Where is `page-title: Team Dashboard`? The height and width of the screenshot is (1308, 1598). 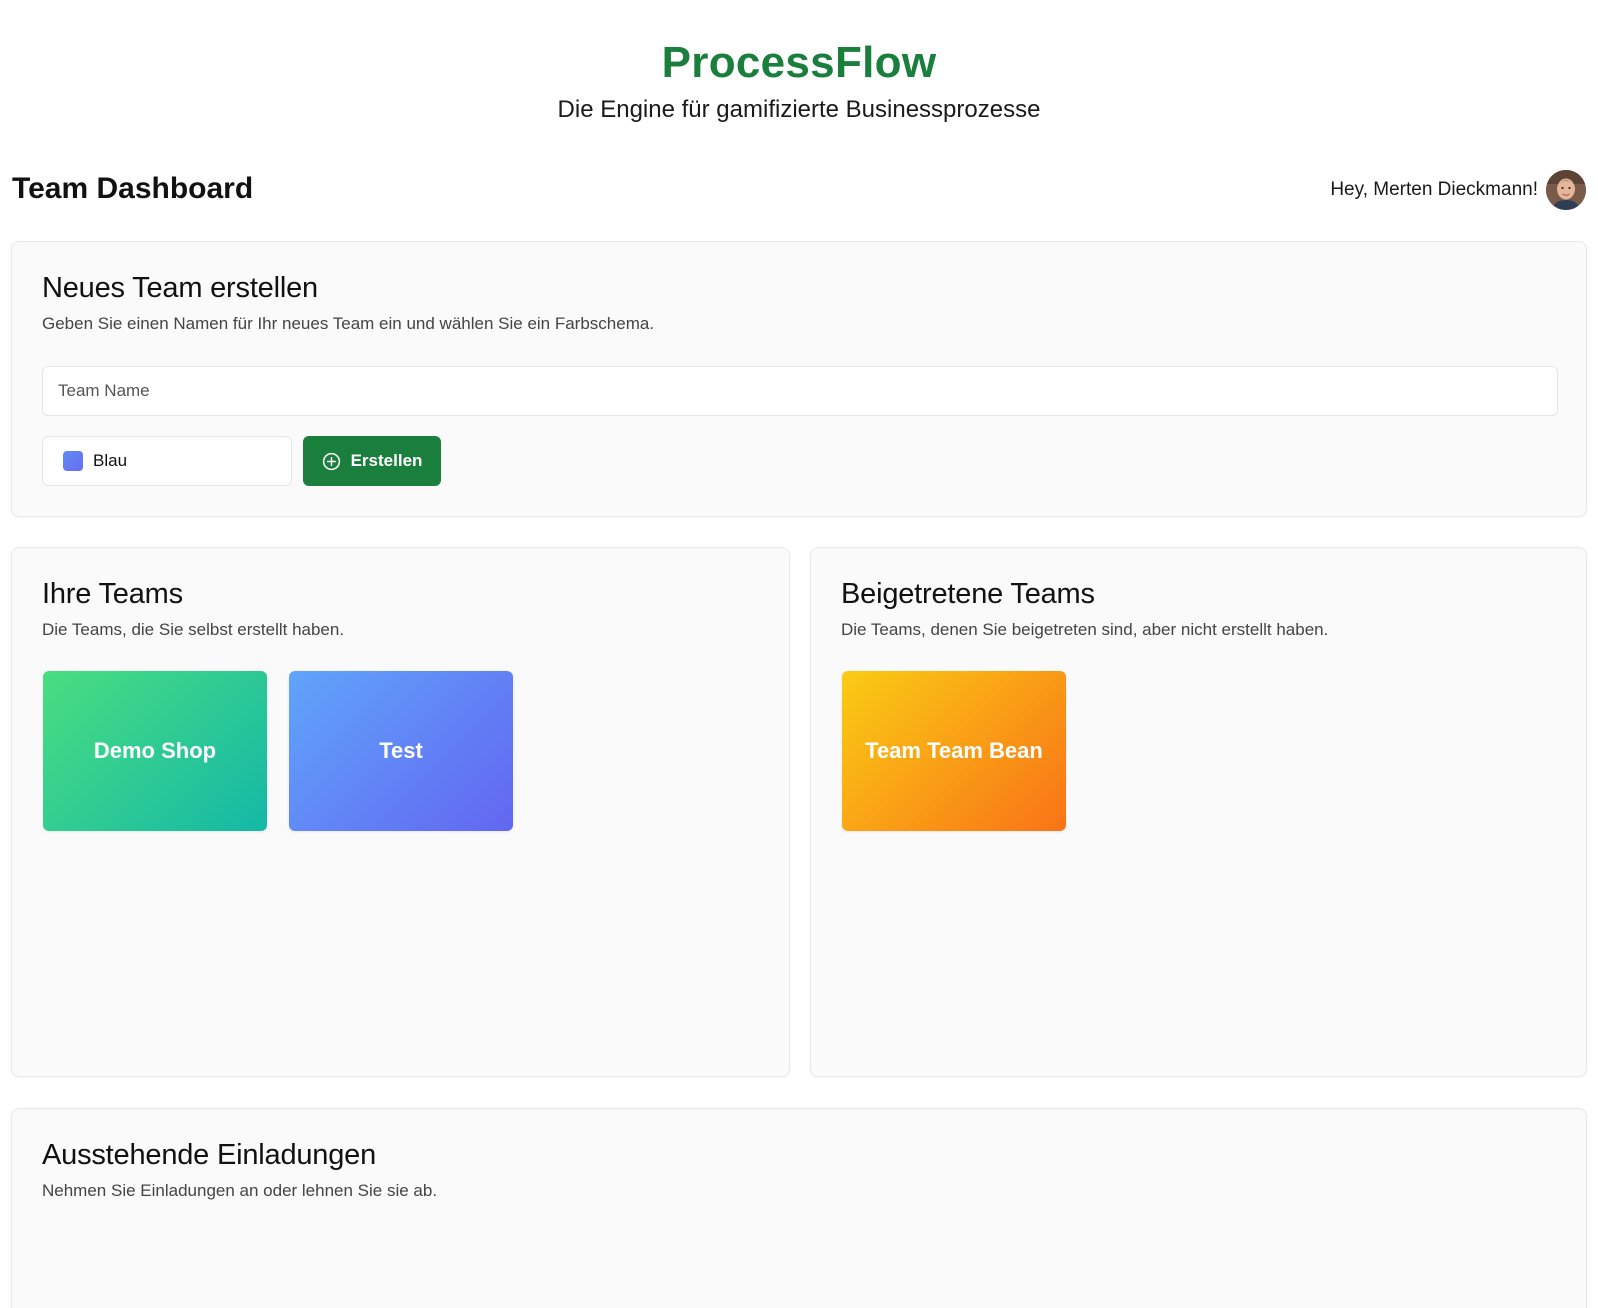
page-title: Team Dashboard is located at coordinates (133, 188).